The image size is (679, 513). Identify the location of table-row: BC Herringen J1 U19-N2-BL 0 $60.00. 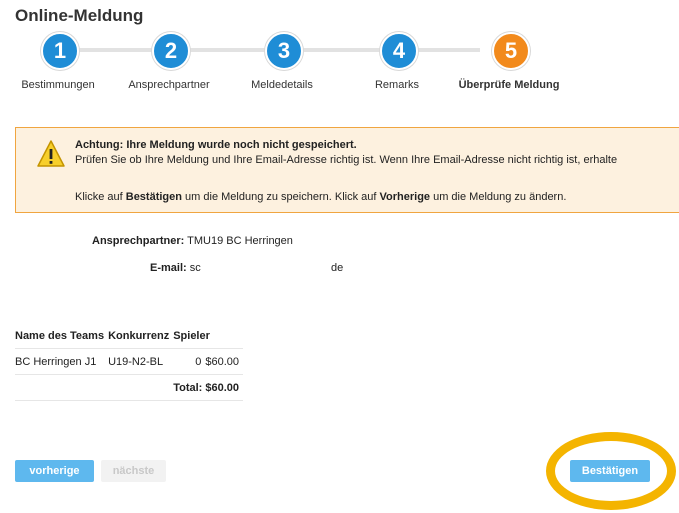
(129, 361).